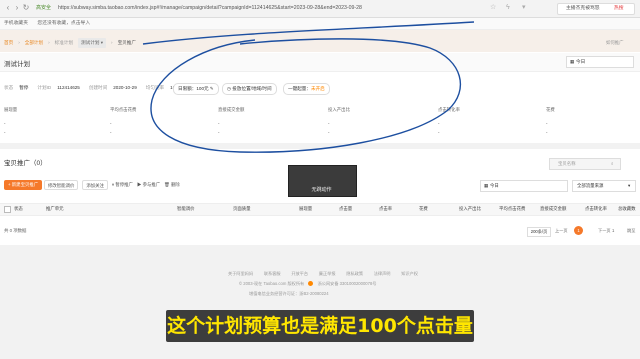  Describe the element at coordinates (122, 185) in the screenshot. I see `pause-button: ⏸ 暂停推广` at that location.